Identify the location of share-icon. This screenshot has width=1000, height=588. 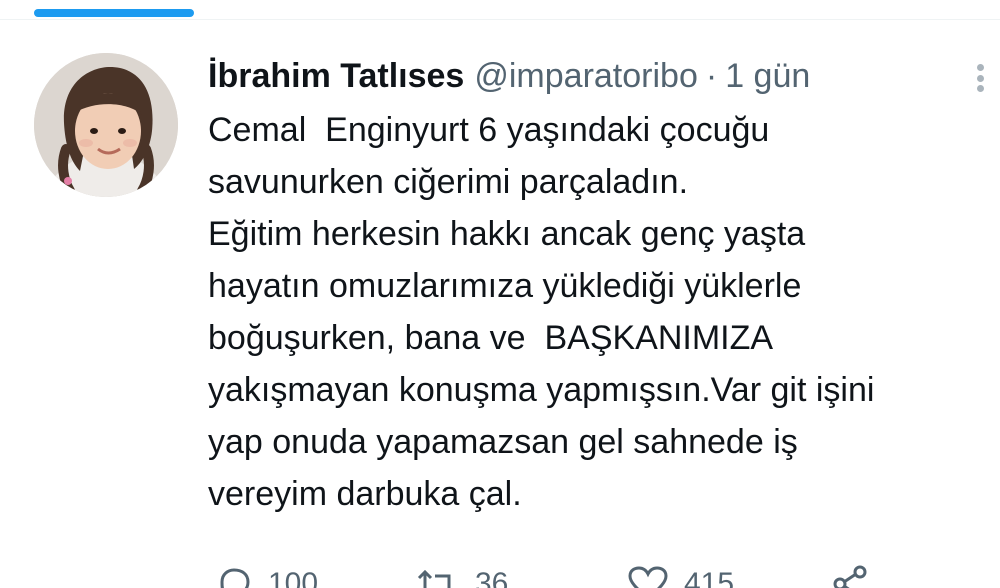
(850, 576).